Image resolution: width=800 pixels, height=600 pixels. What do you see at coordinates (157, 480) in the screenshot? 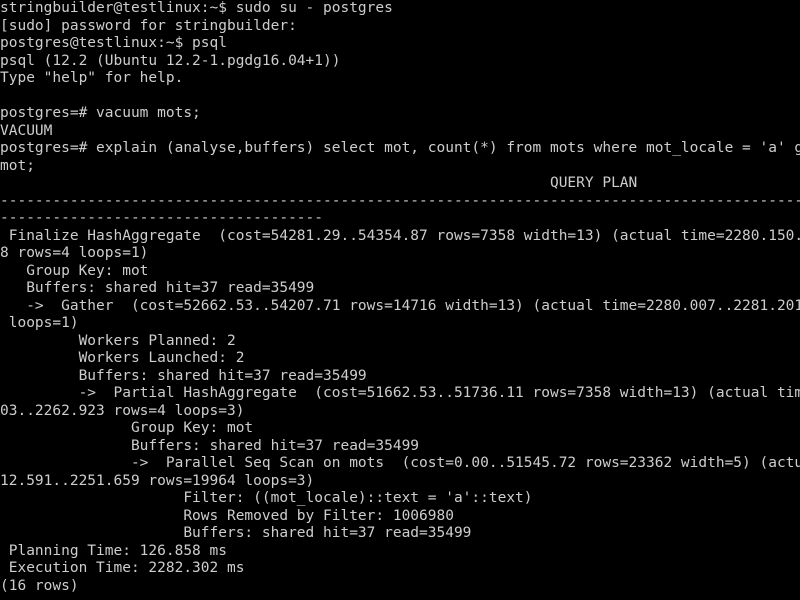
I see `terminal-line: 12.591..2251.659 rows=19964 loops=3)` at bounding box center [157, 480].